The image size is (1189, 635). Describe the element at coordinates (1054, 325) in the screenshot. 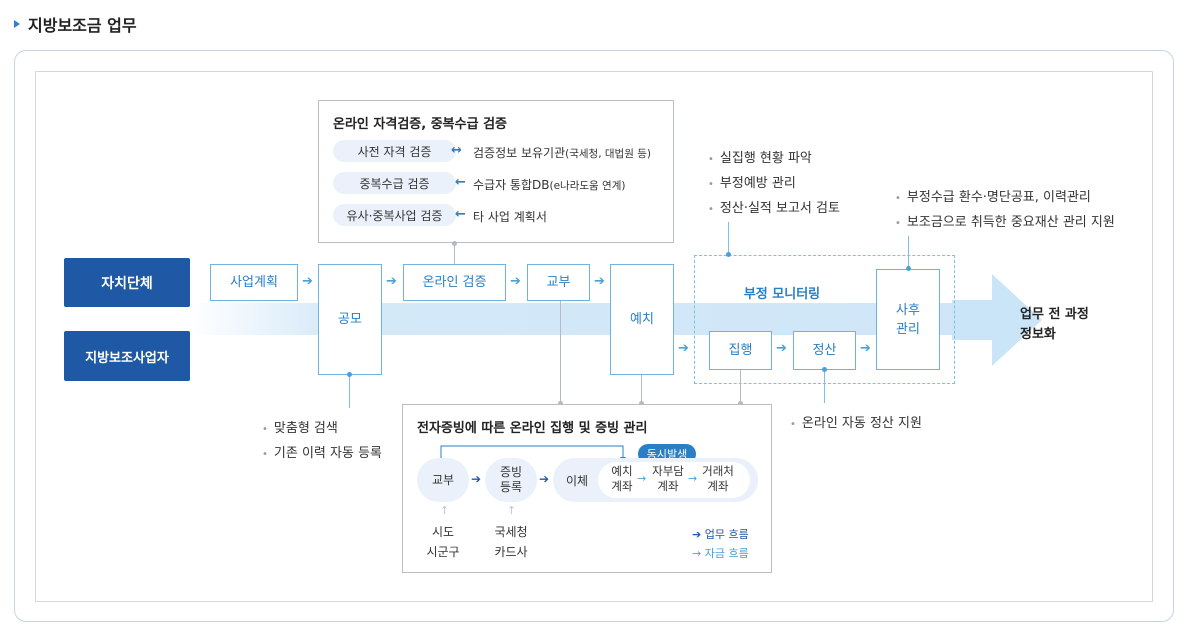

I see `final-label: 업무 전 과정 정보화` at that location.